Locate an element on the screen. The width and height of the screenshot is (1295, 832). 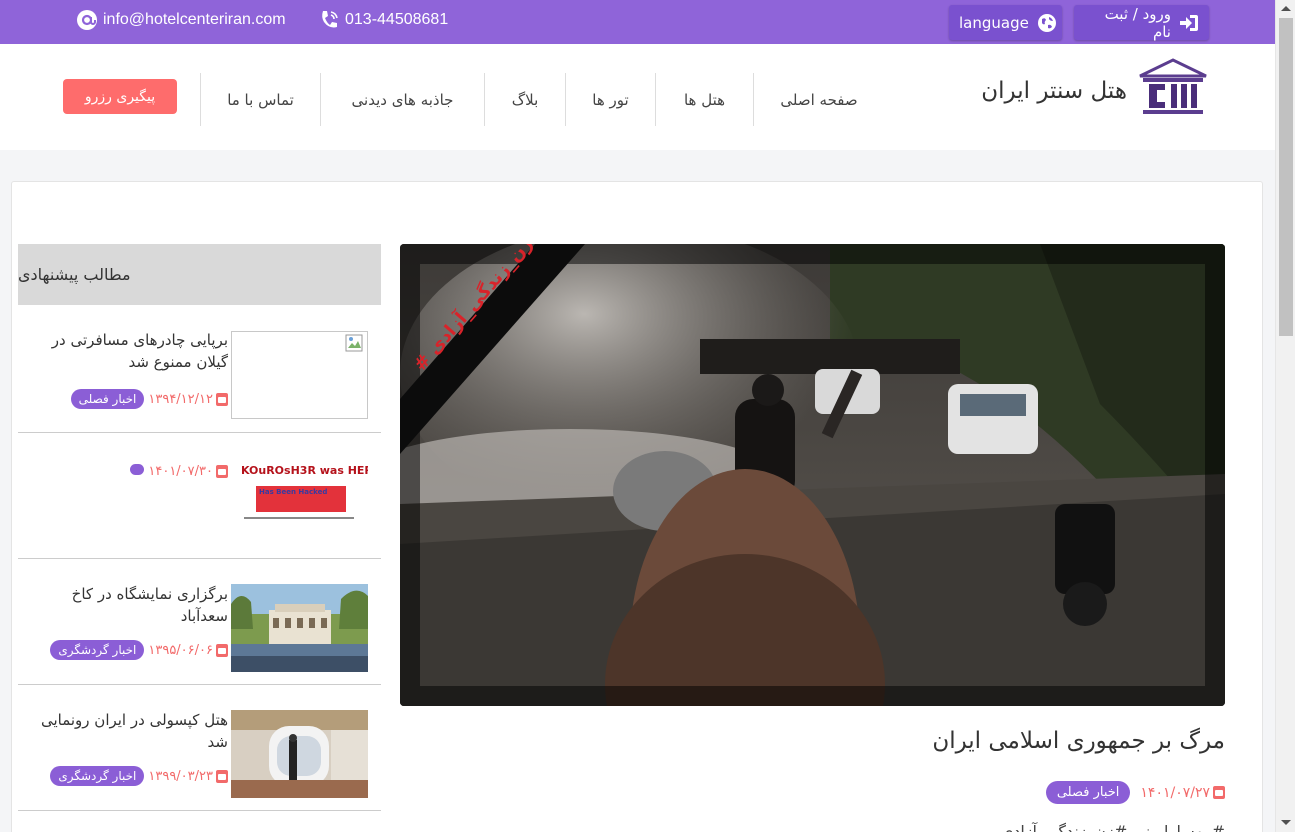
post-date: ۱۳۹۹/۰۳/۲۳ is located at coordinates (188, 776).